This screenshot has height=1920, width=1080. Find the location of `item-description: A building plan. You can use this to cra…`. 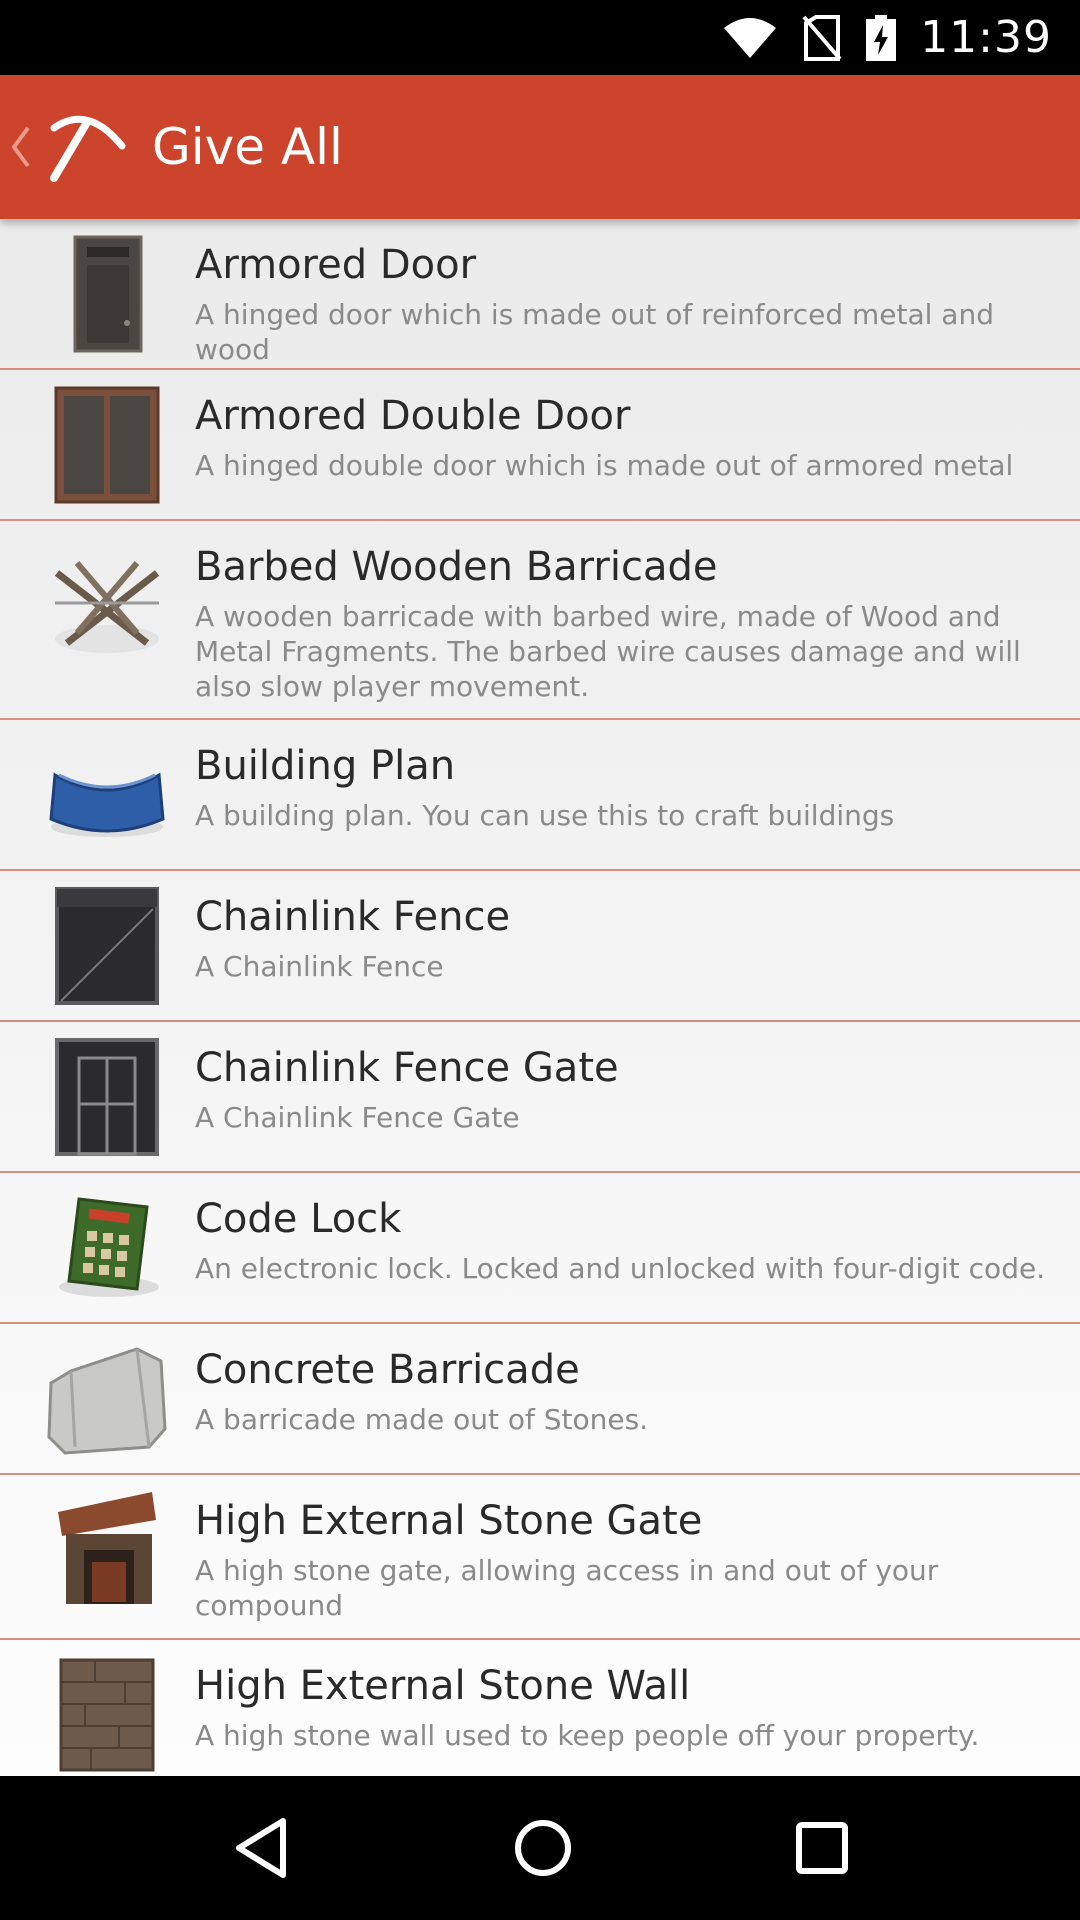

item-description: A building plan. You can use this to cra… is located at coordinates (545, 815).